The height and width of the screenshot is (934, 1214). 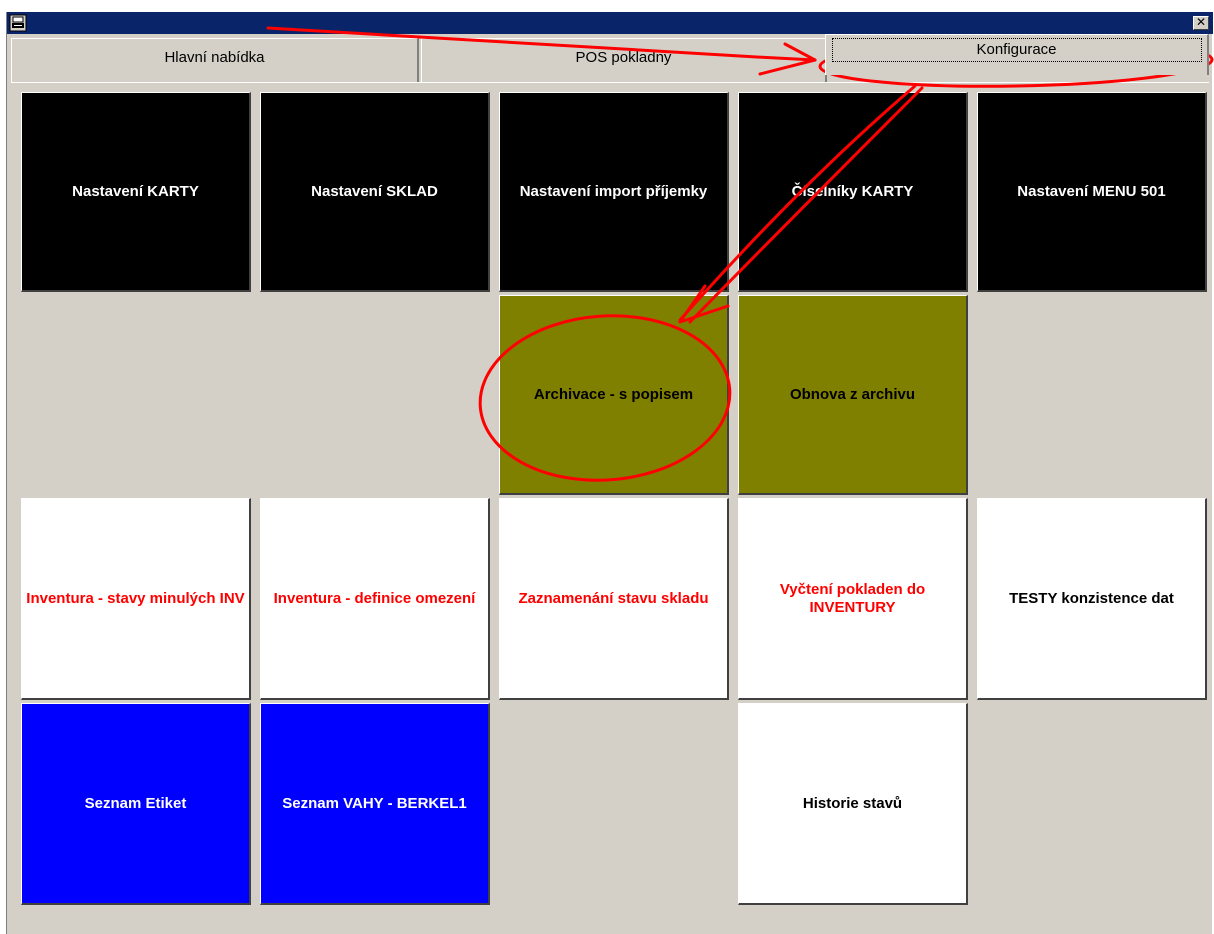 What do you see at coordinates (215, 60) in the screenshot?
I see `tab-hlavni-nabidka: Hlavní nabídka` at bounding box center [215, 60].